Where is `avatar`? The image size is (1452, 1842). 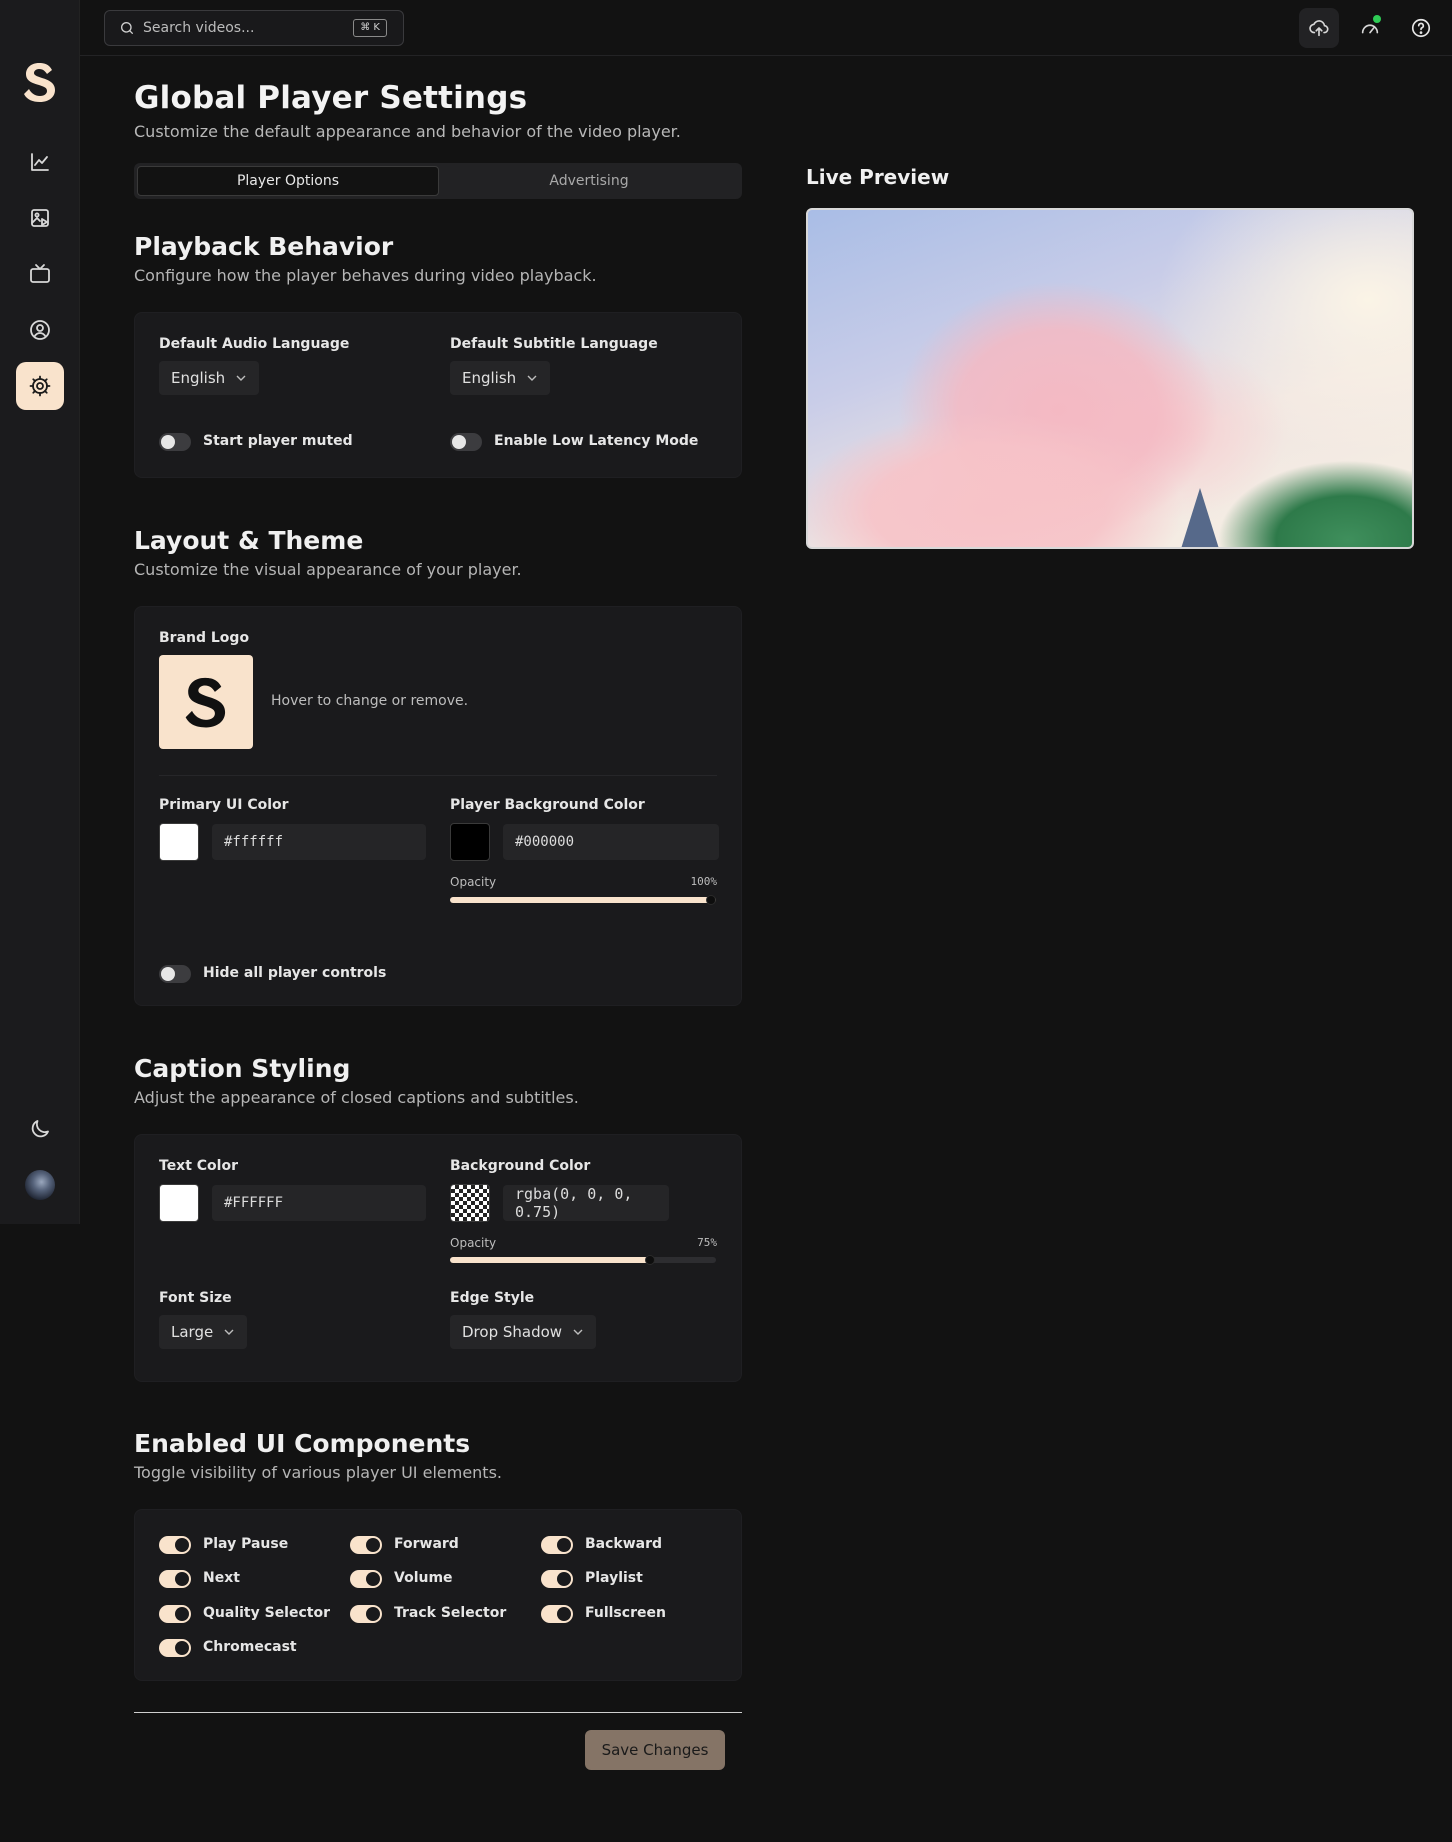
avatar is located at coordinates (40, 1185).